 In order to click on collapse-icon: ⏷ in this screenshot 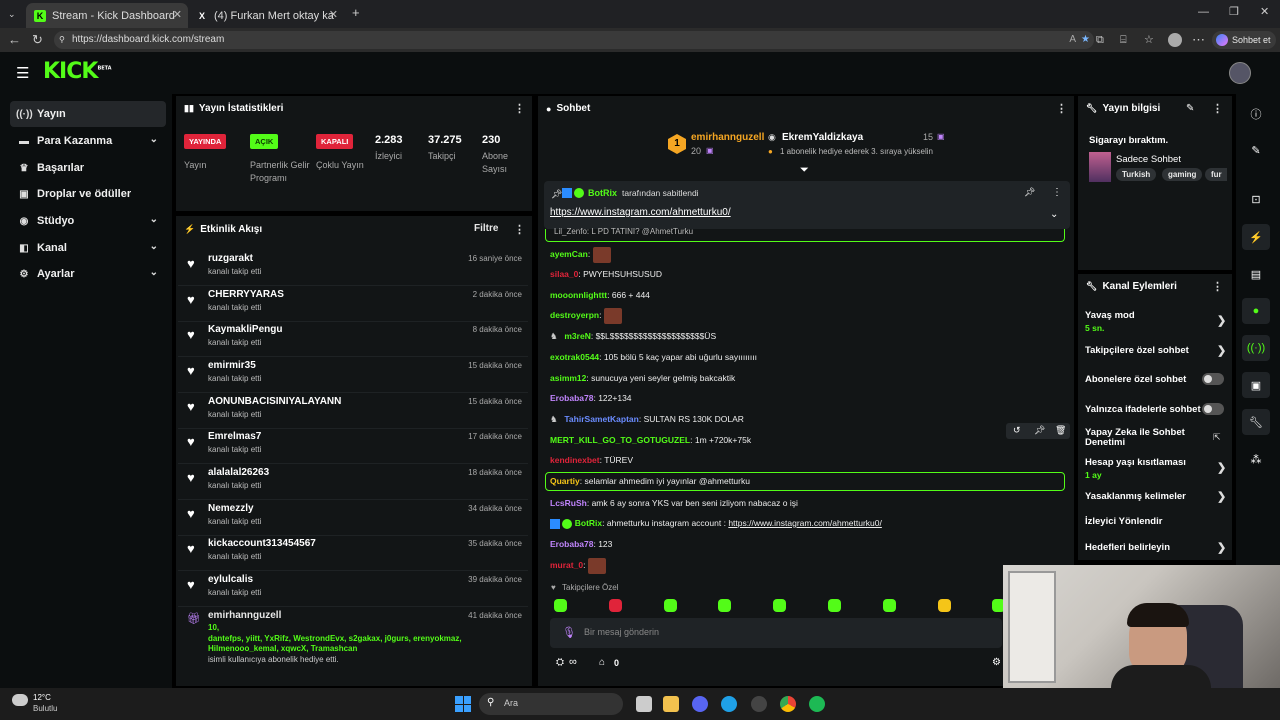, I will do `click(804, 170)`.